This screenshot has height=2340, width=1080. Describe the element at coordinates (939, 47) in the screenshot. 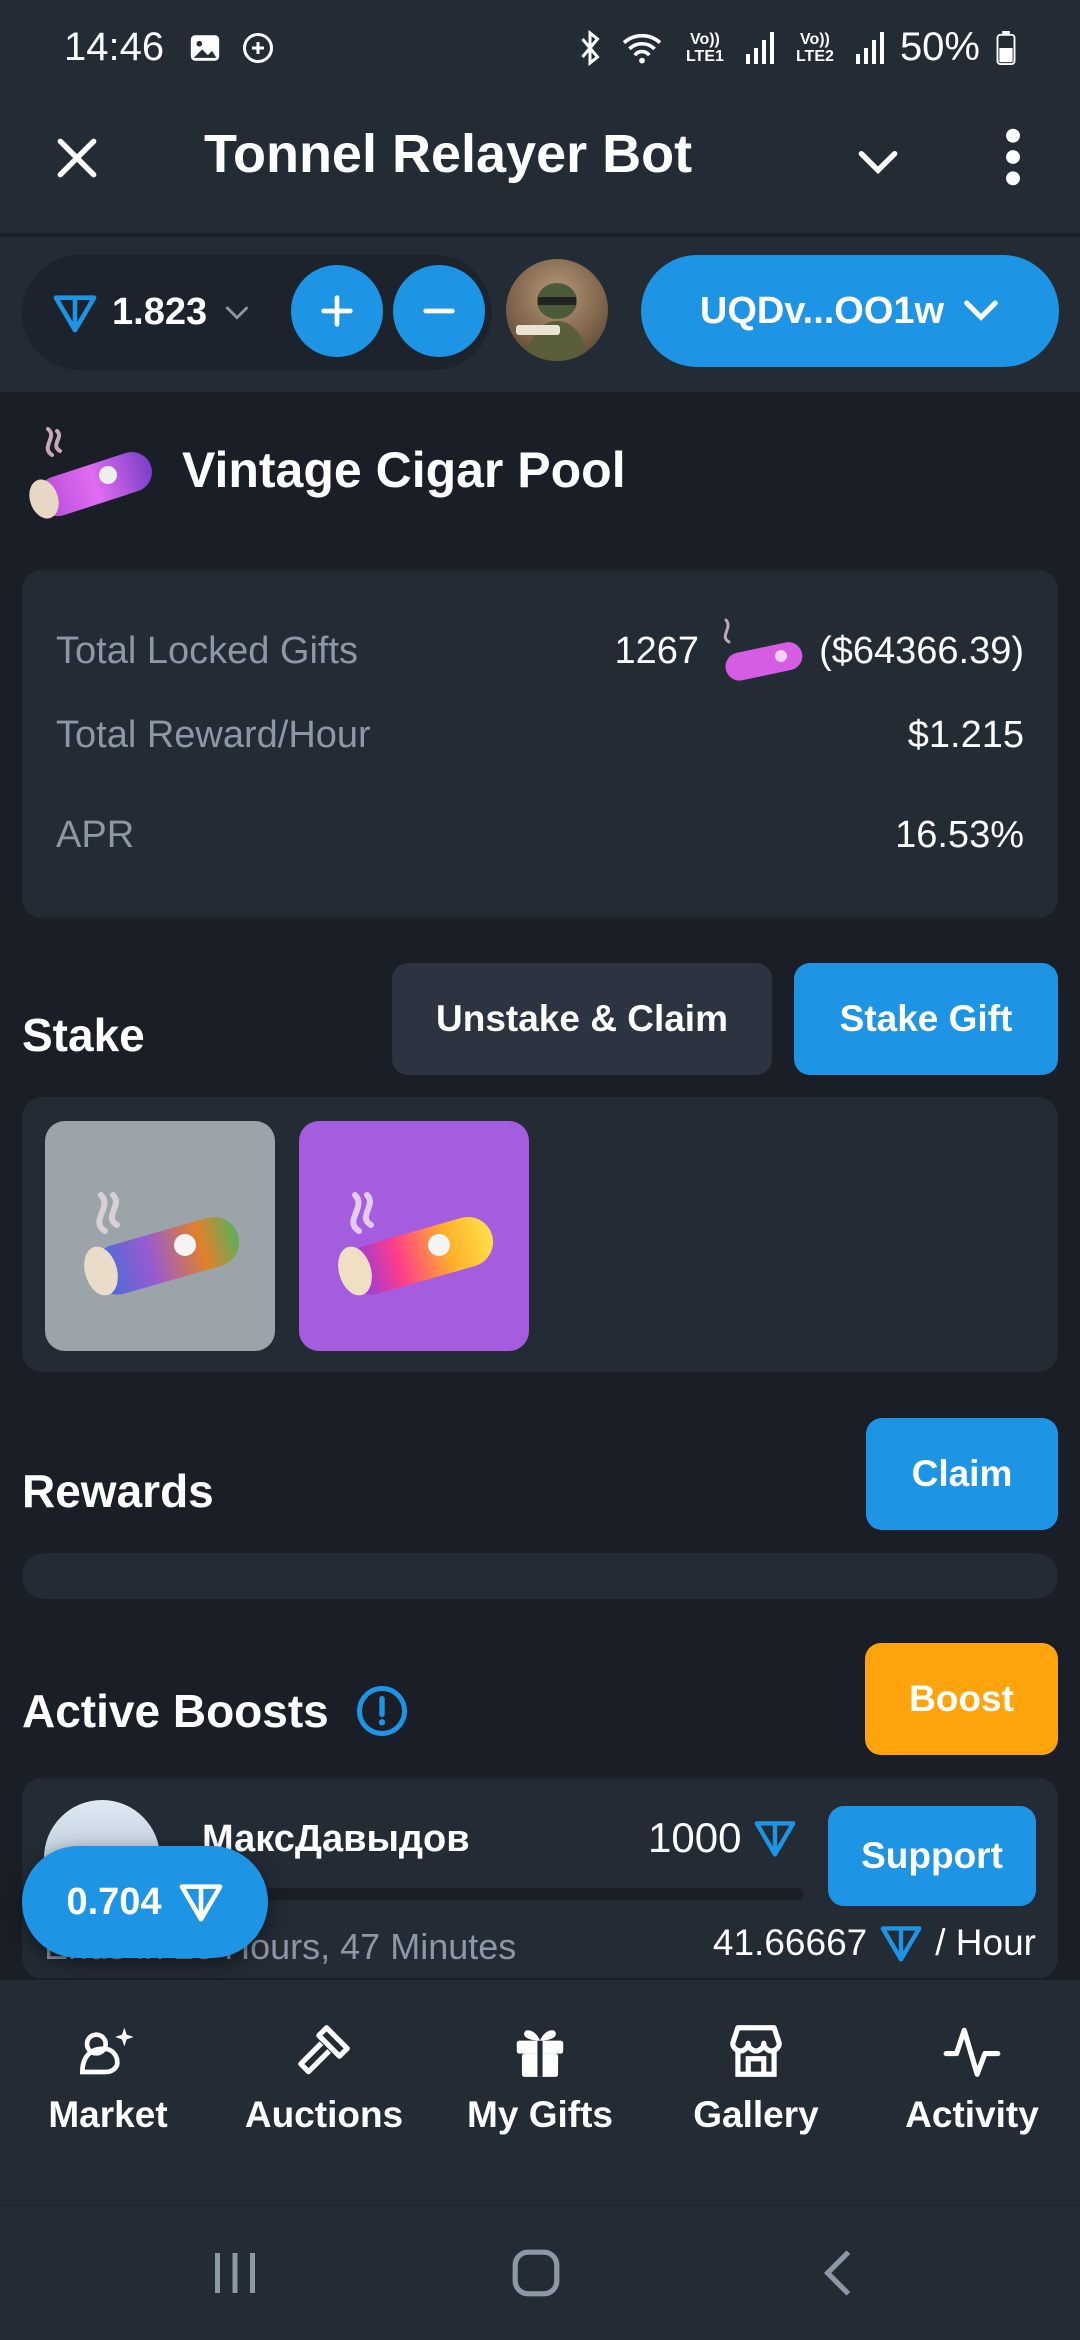

I see `battery-percent: 50%` at that location.